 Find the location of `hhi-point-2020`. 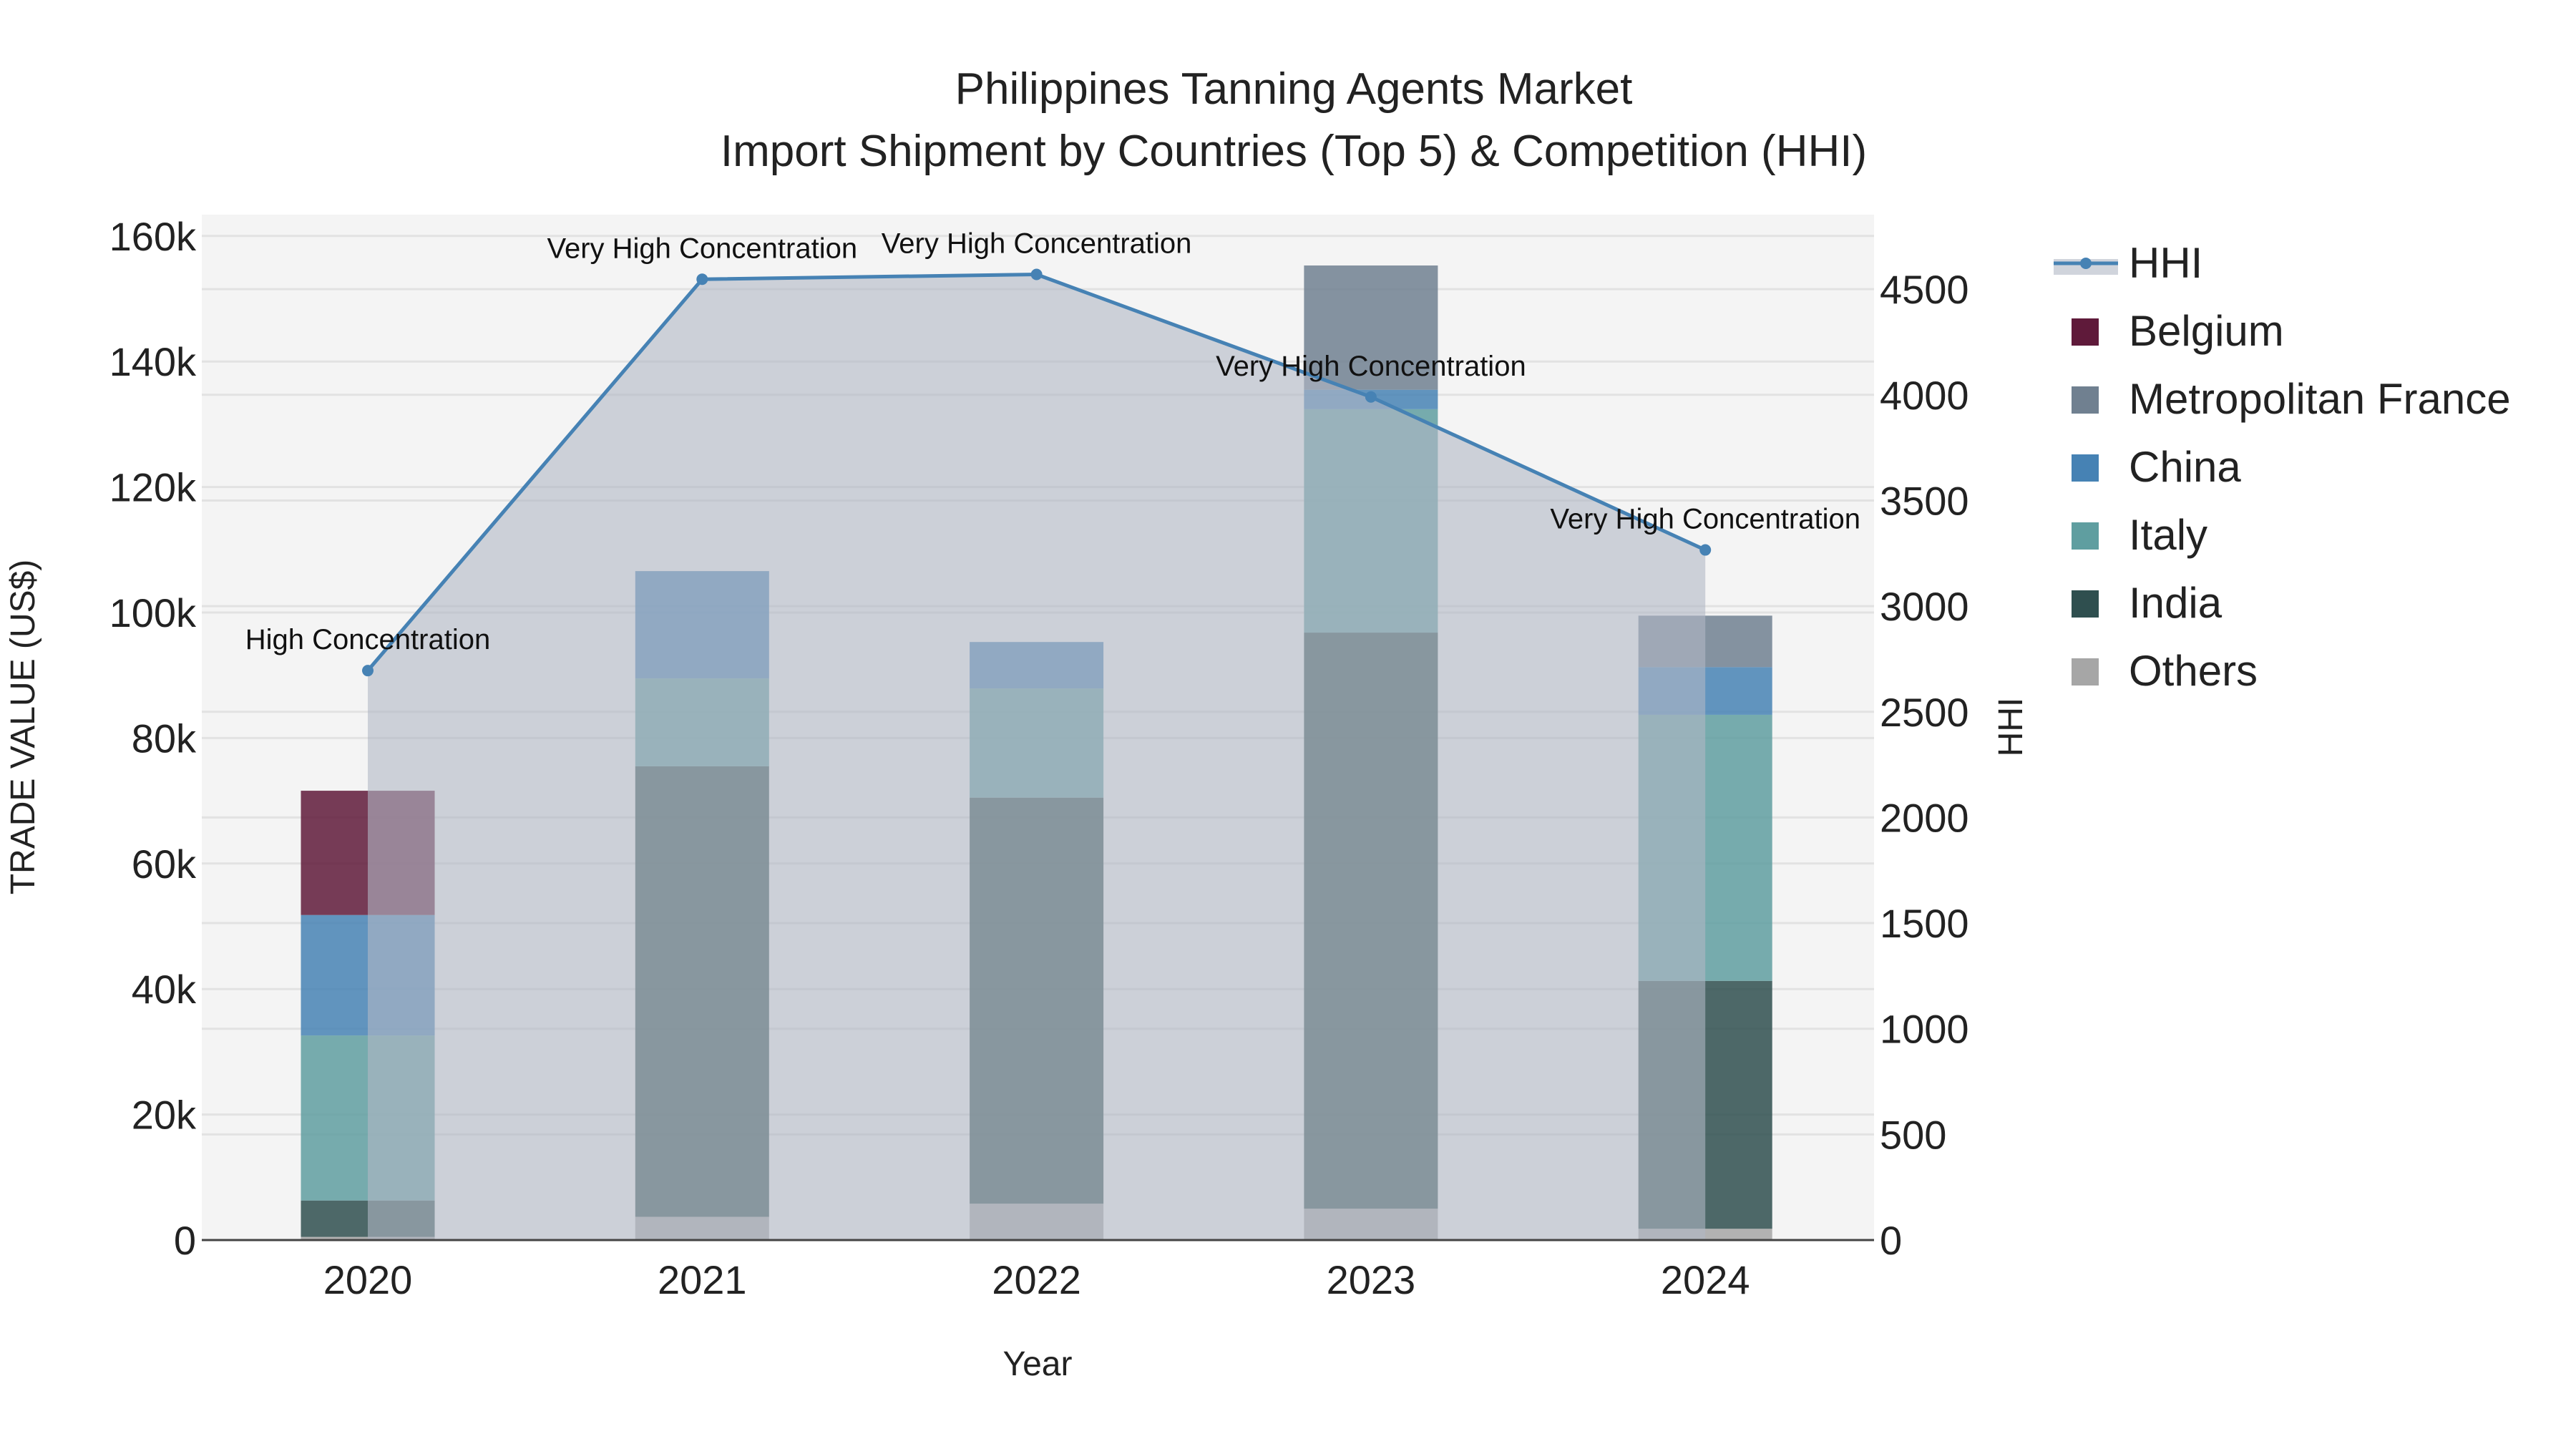

hhi-point-2020 is located at coordinates (368, 671).